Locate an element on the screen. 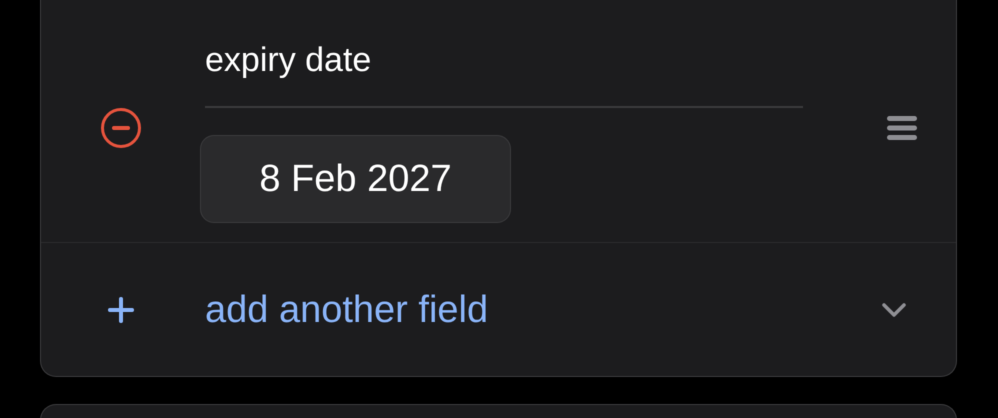  add-field-link: add another field is located at coordinates (346, 310).